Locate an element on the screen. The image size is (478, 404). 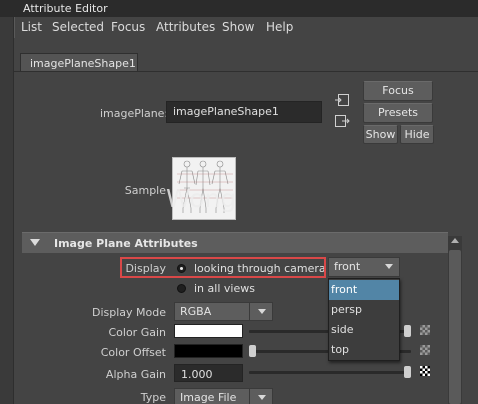
menu-attributes: Attributes is located at coordinates (185, 27).